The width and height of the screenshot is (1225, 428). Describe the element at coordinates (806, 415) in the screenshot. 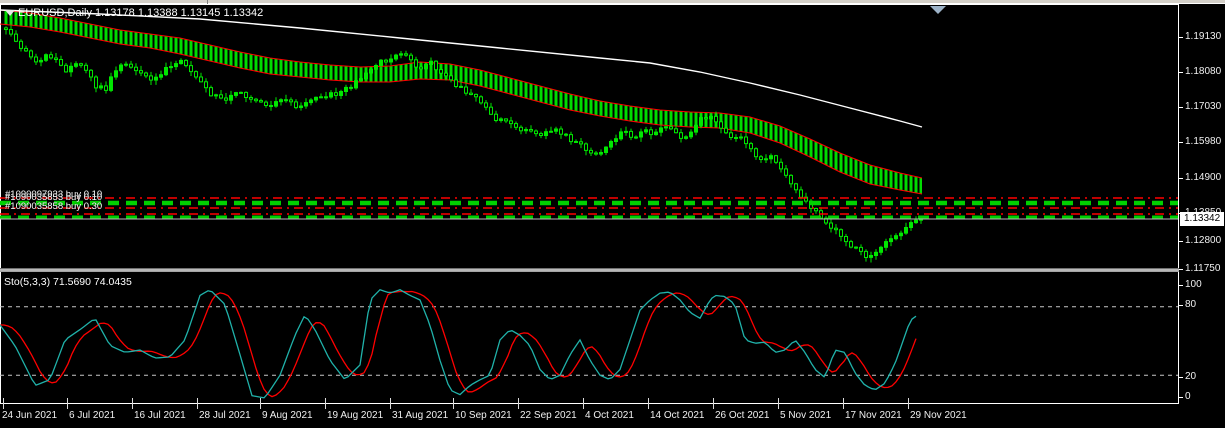

I see `time-tick-label: 5 Nov 2021` at that location.